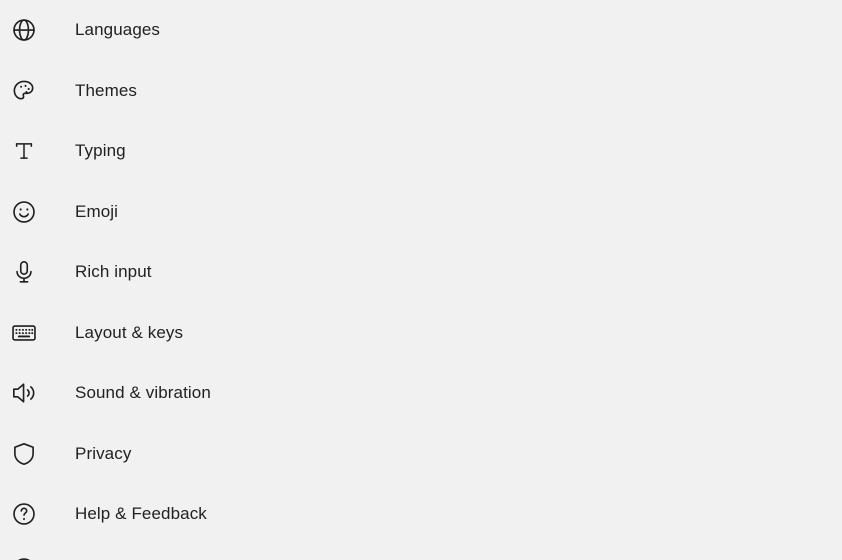 This screenshot has width=842, height=560. What do you see at coordinates (421, 151) in the screenshot?
I see `settings-item-typing: Typing` at bounding box center [421, 151].